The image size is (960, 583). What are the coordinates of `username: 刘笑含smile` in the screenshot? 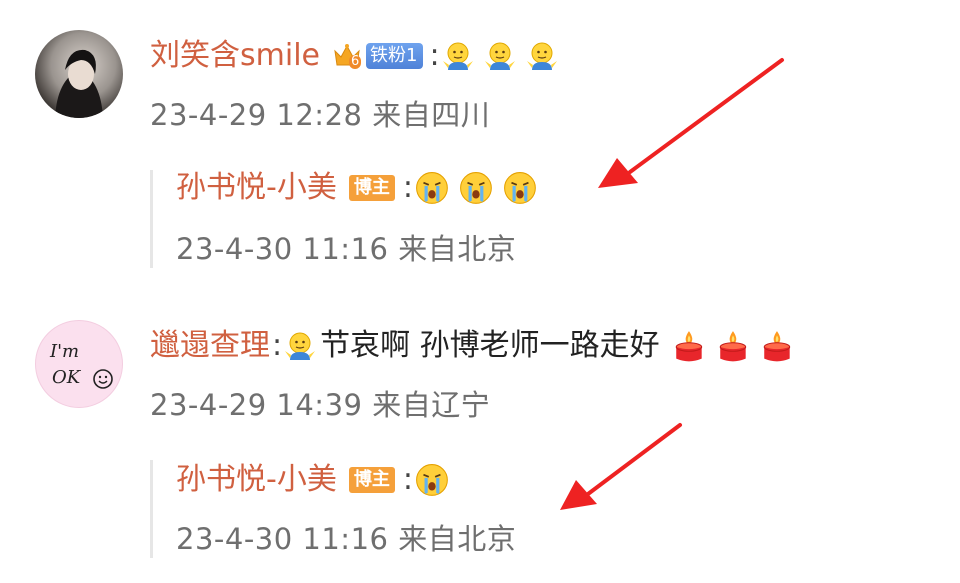 It's located at (235, 56).